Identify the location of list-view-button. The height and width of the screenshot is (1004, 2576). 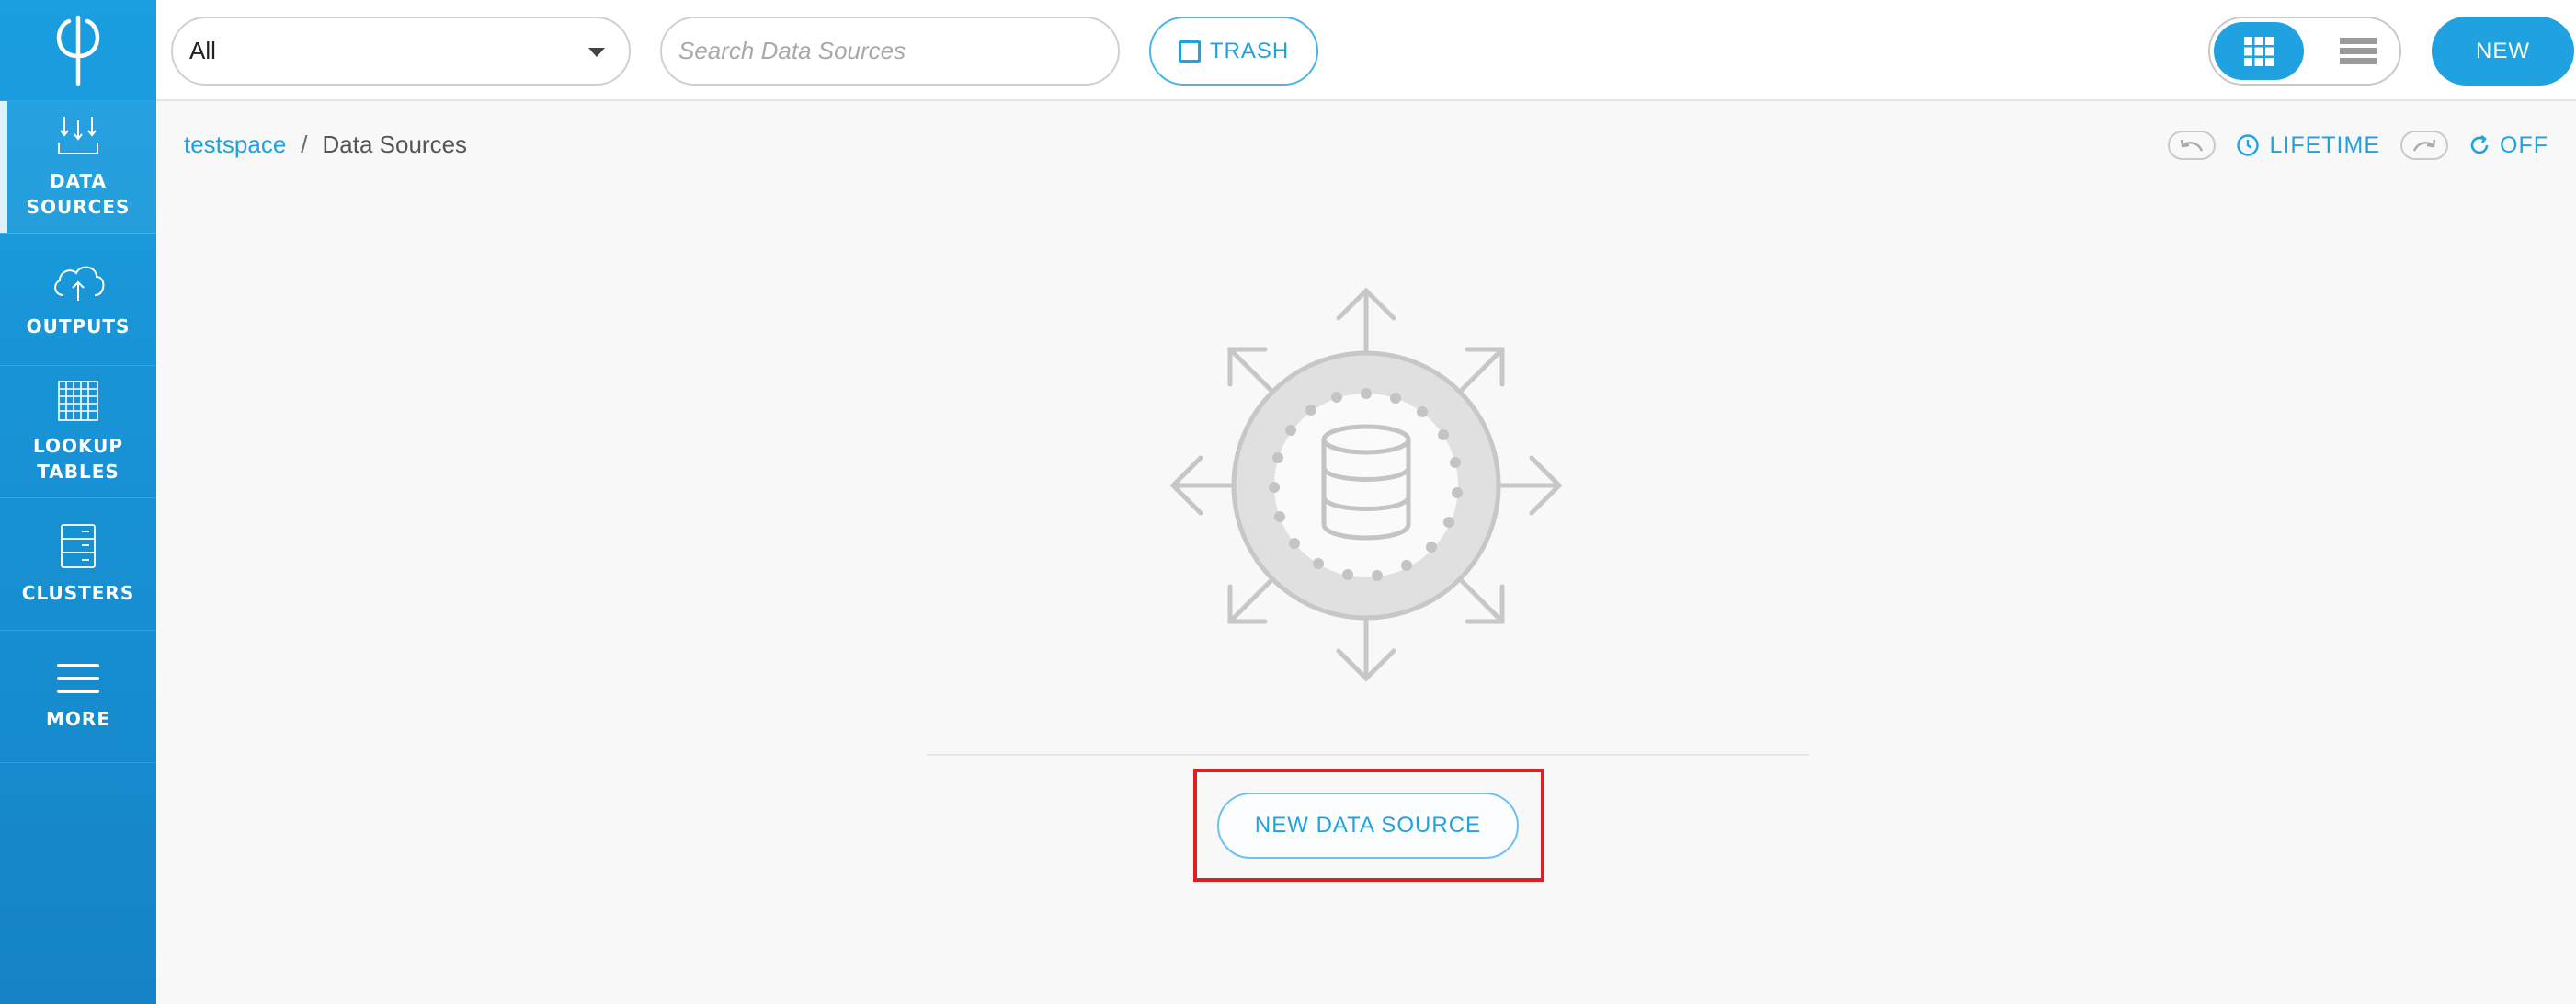
(2358, 51).